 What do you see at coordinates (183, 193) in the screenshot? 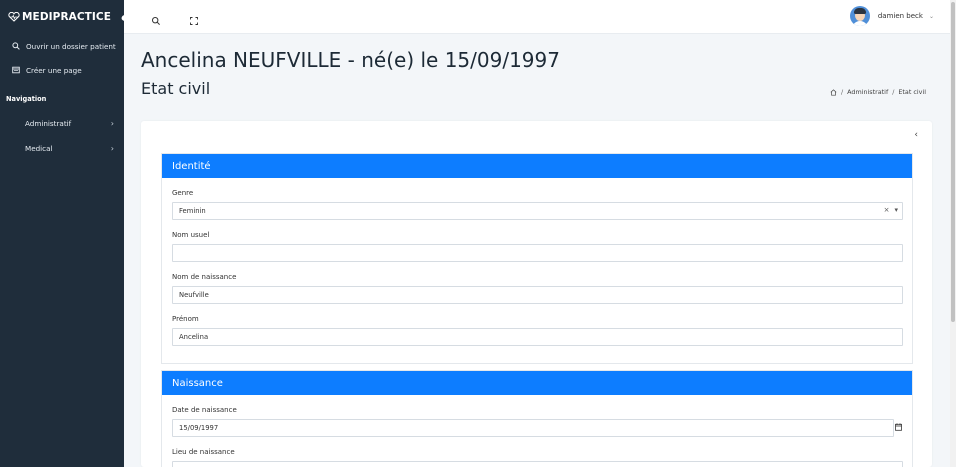
I see `genre-label: Genre` at bounding box center [183, 193].